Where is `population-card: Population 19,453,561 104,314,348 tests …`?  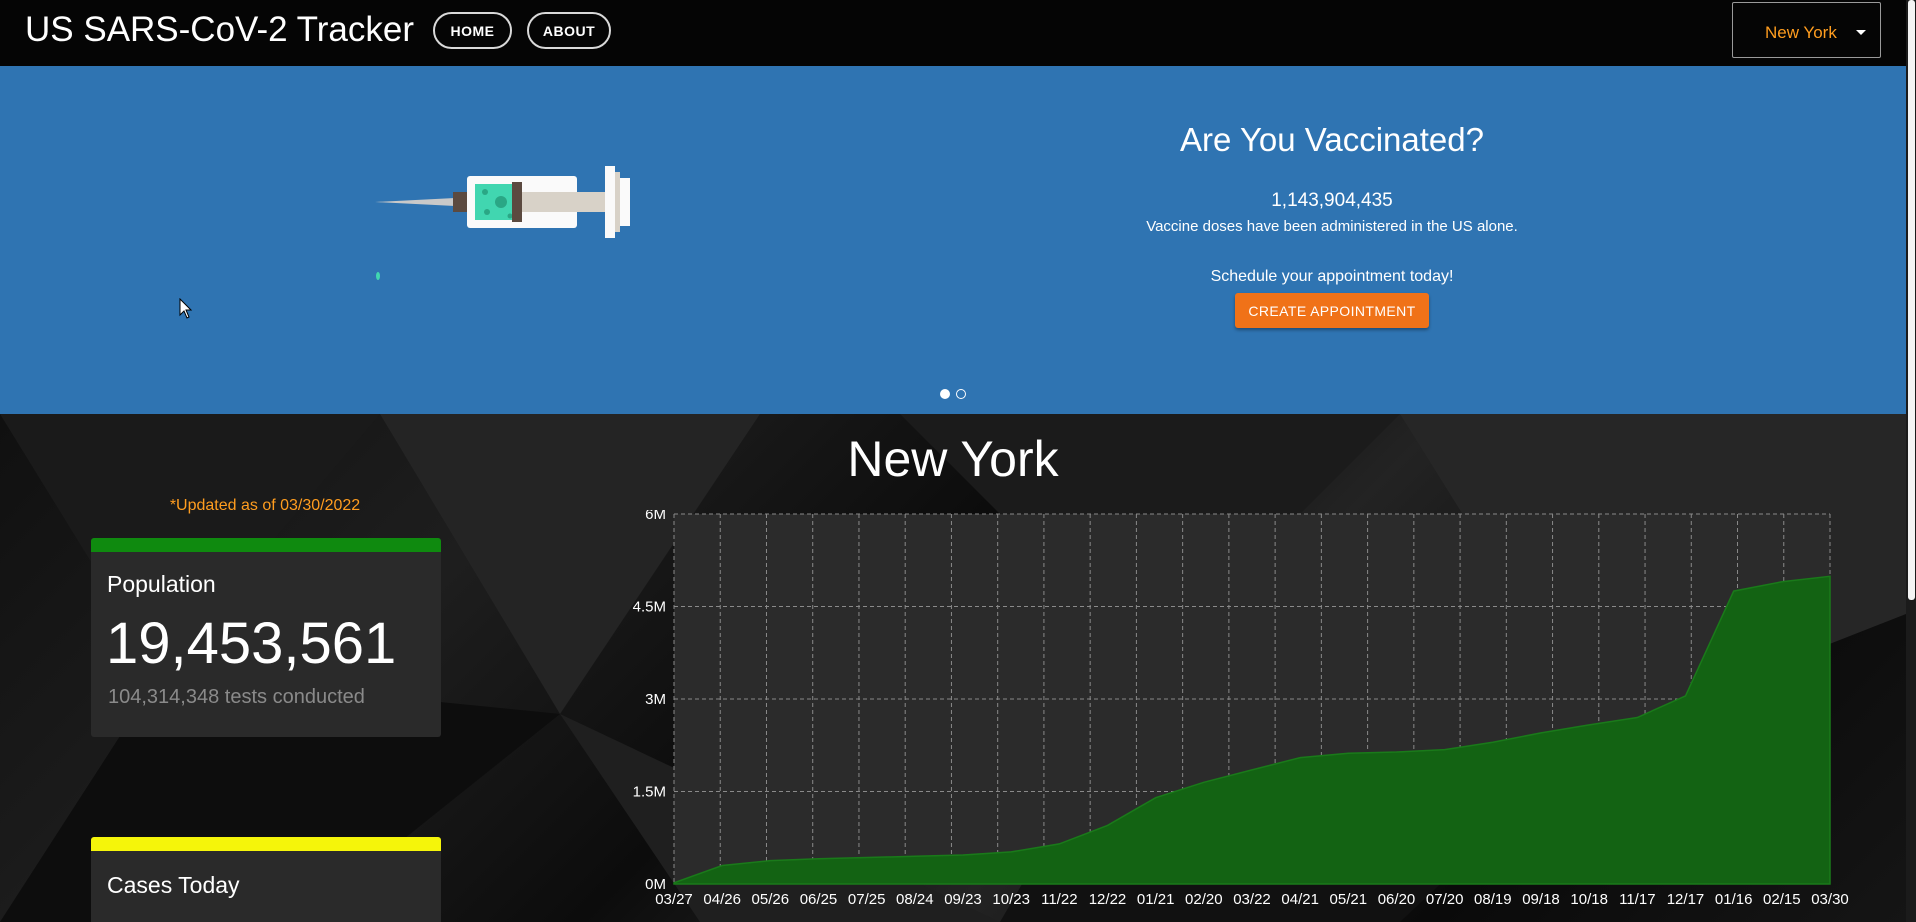
population-card: Population 19,453,561 104,314,348 tests … is located at coordinates (266, 637).